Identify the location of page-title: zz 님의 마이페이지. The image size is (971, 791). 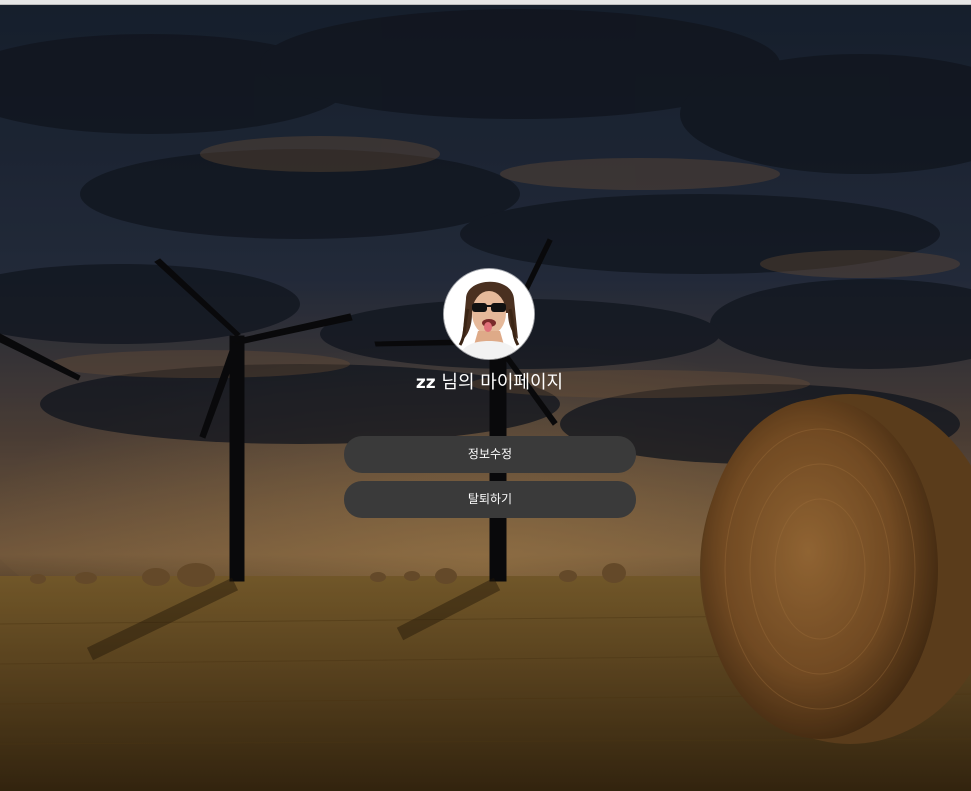
(485, 383).